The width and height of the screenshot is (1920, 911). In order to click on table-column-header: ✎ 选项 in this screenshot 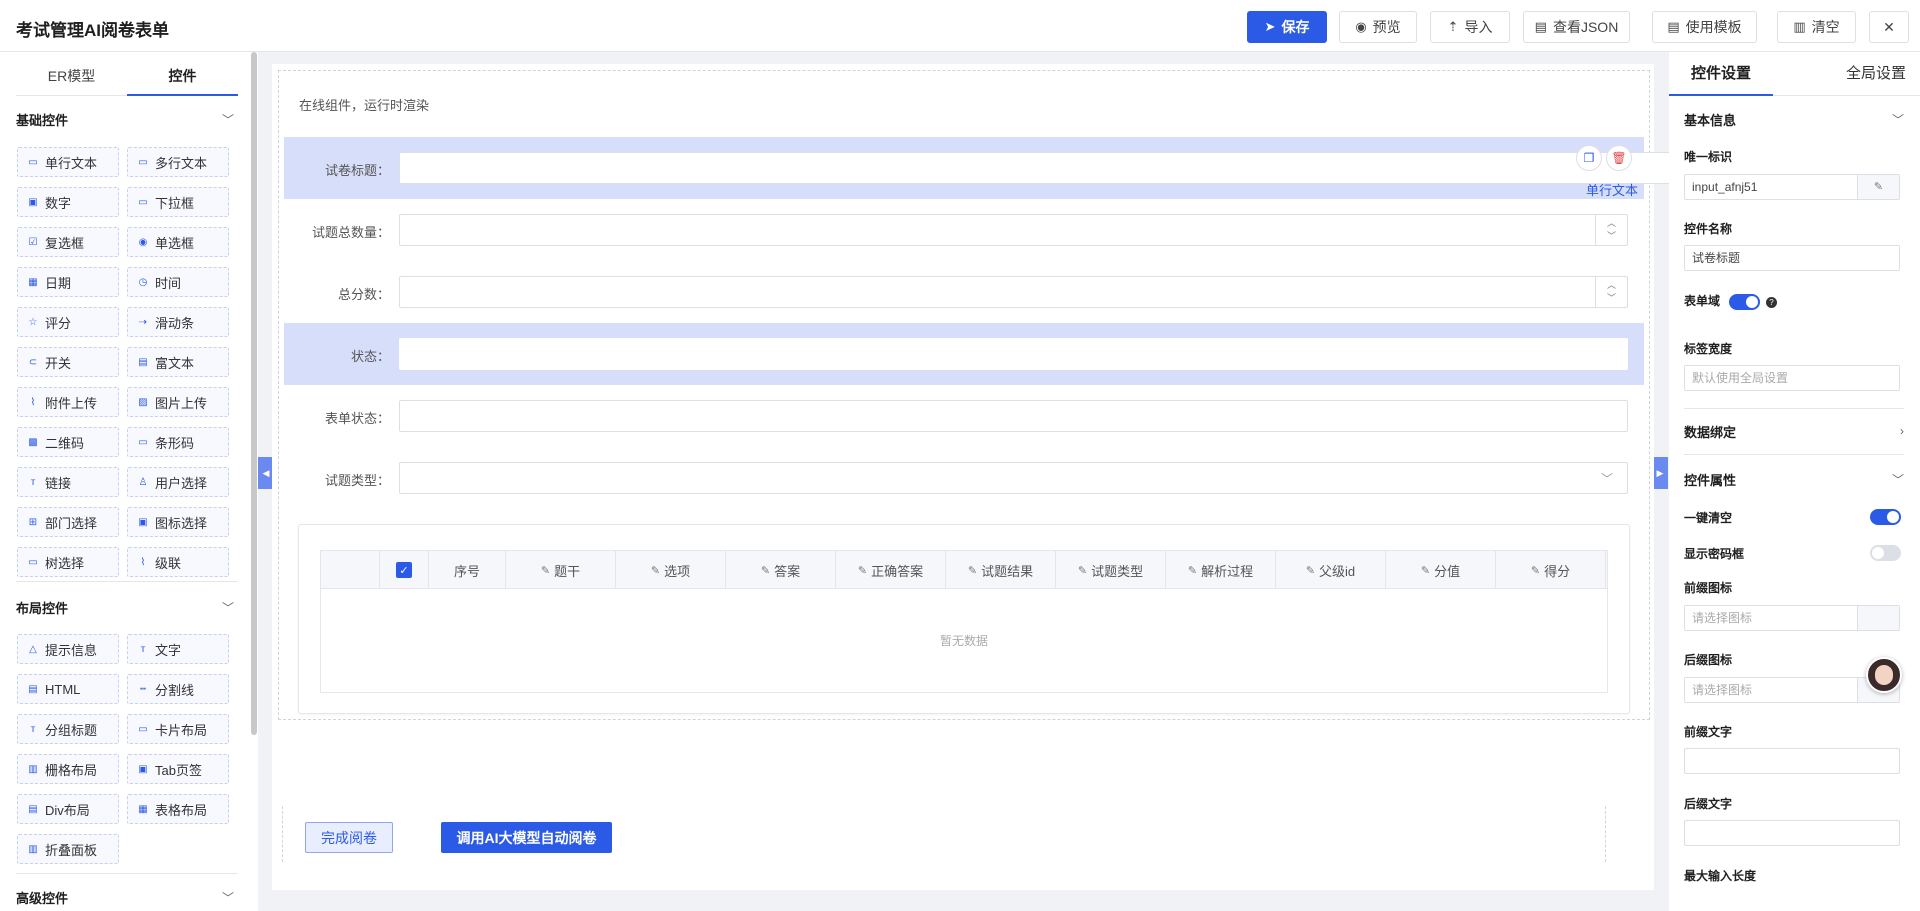, I will do `click(671, 570)`.